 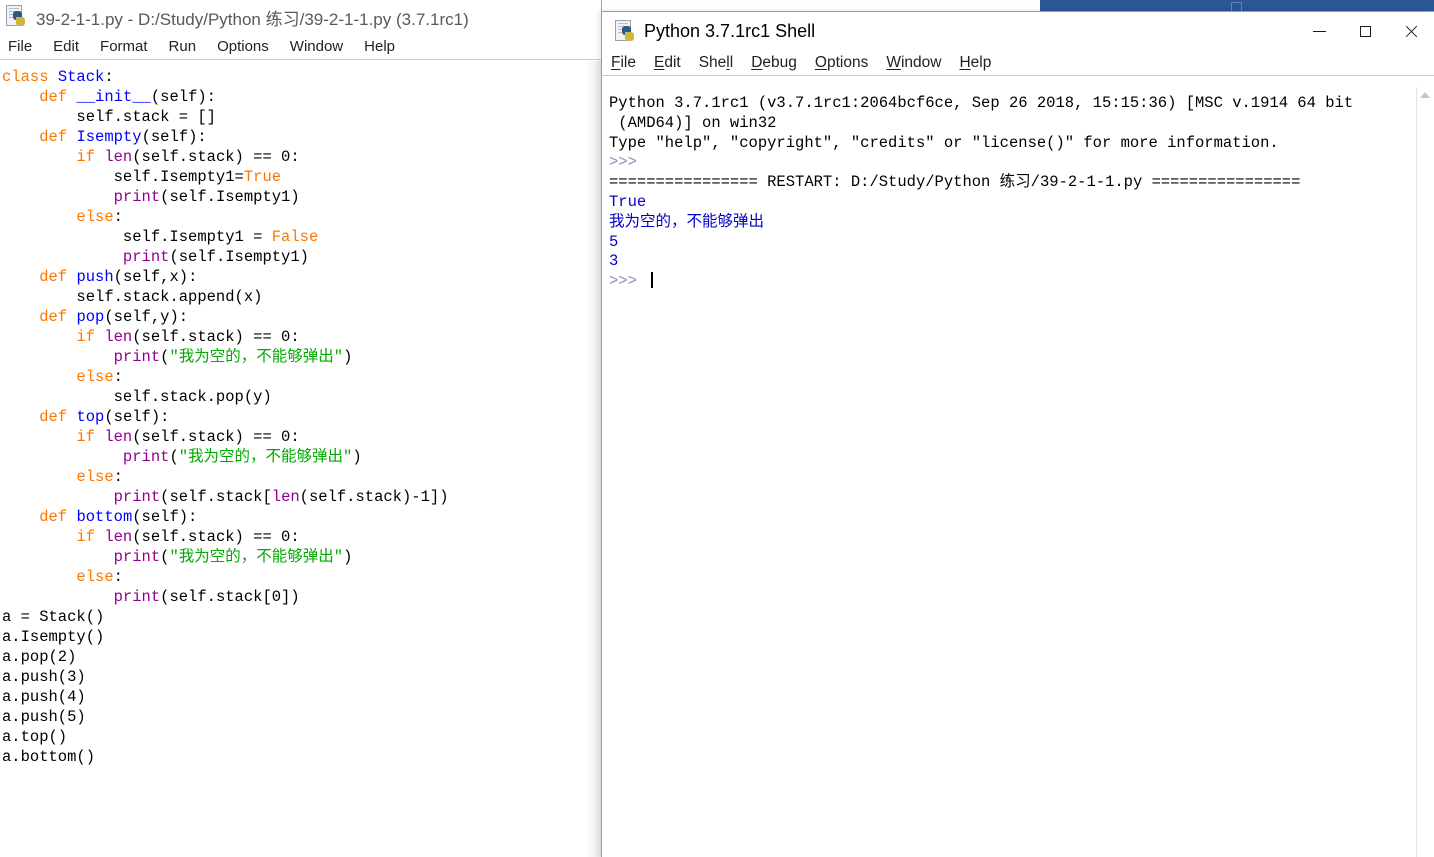 What do you see at coordinates (146, 317) in the screenshot?
I see `code-token: (self,y):` at bounding box center [146, 317].